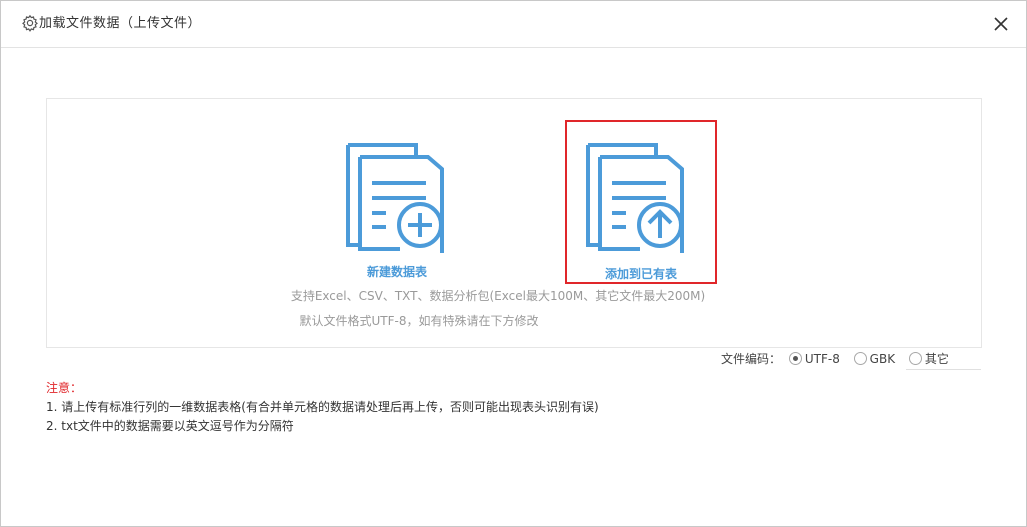 This screenshot has width=1027, height=527. Describe the element at coordinates (513, 24) in the screenshot. I see `dialog-titlebar: 加载文件数据（上传文件）` at that location.